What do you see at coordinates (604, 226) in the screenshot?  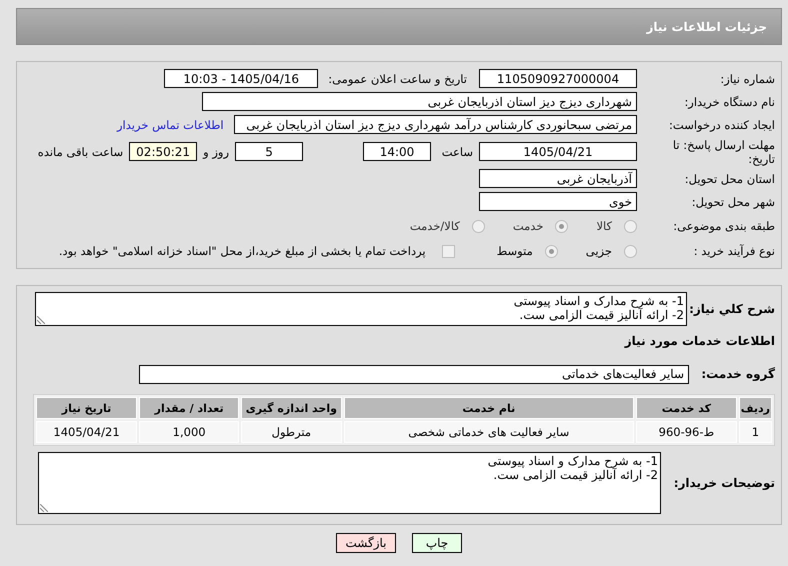 I see `radio-label: کالا` at bounding box center [604, 226].